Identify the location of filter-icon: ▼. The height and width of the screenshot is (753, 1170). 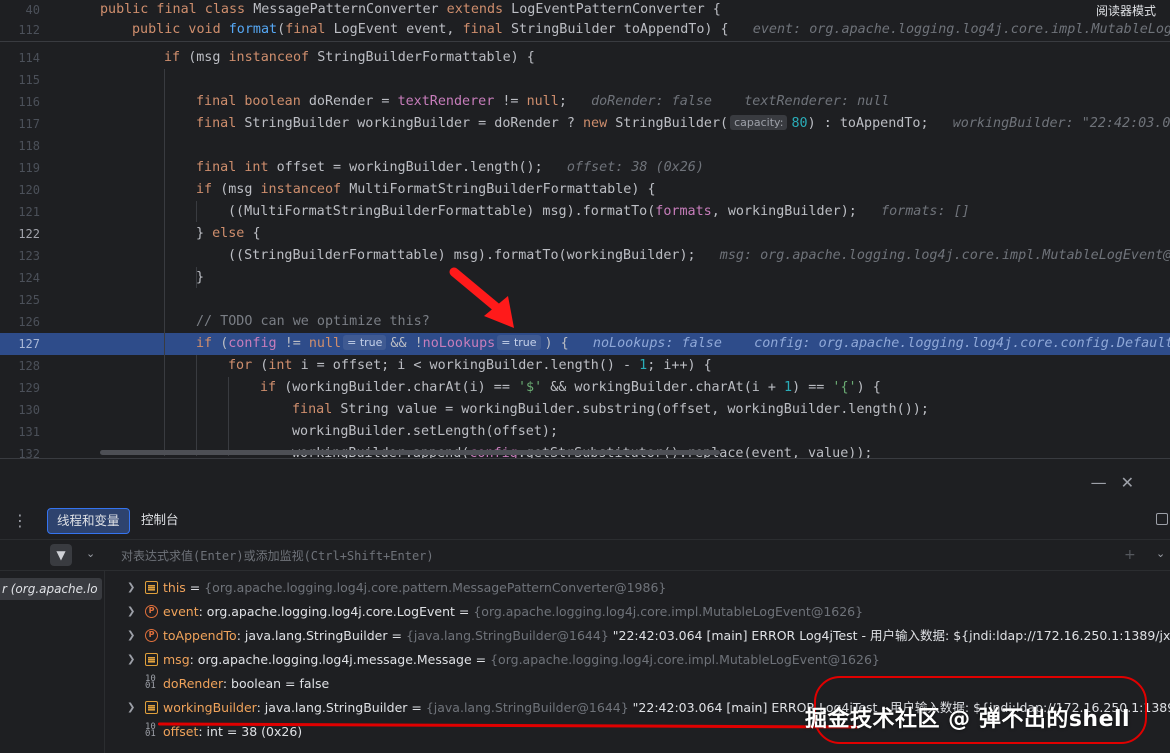
(61, 555).